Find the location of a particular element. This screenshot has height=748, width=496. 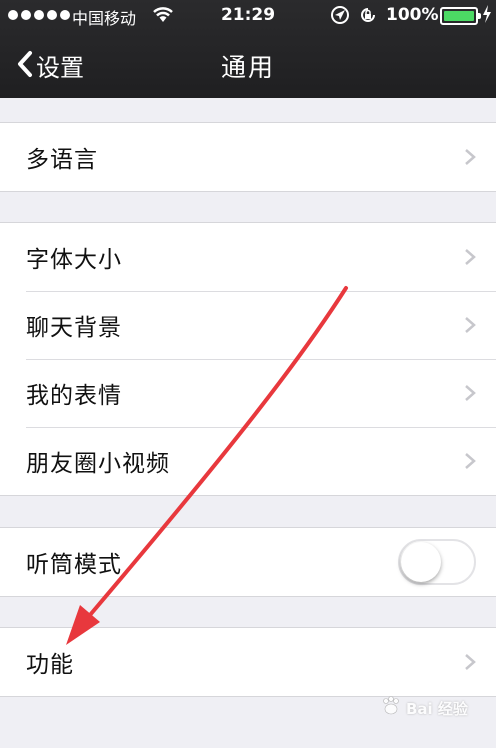

row-label: 功能 is located at coordinates (50, 665).